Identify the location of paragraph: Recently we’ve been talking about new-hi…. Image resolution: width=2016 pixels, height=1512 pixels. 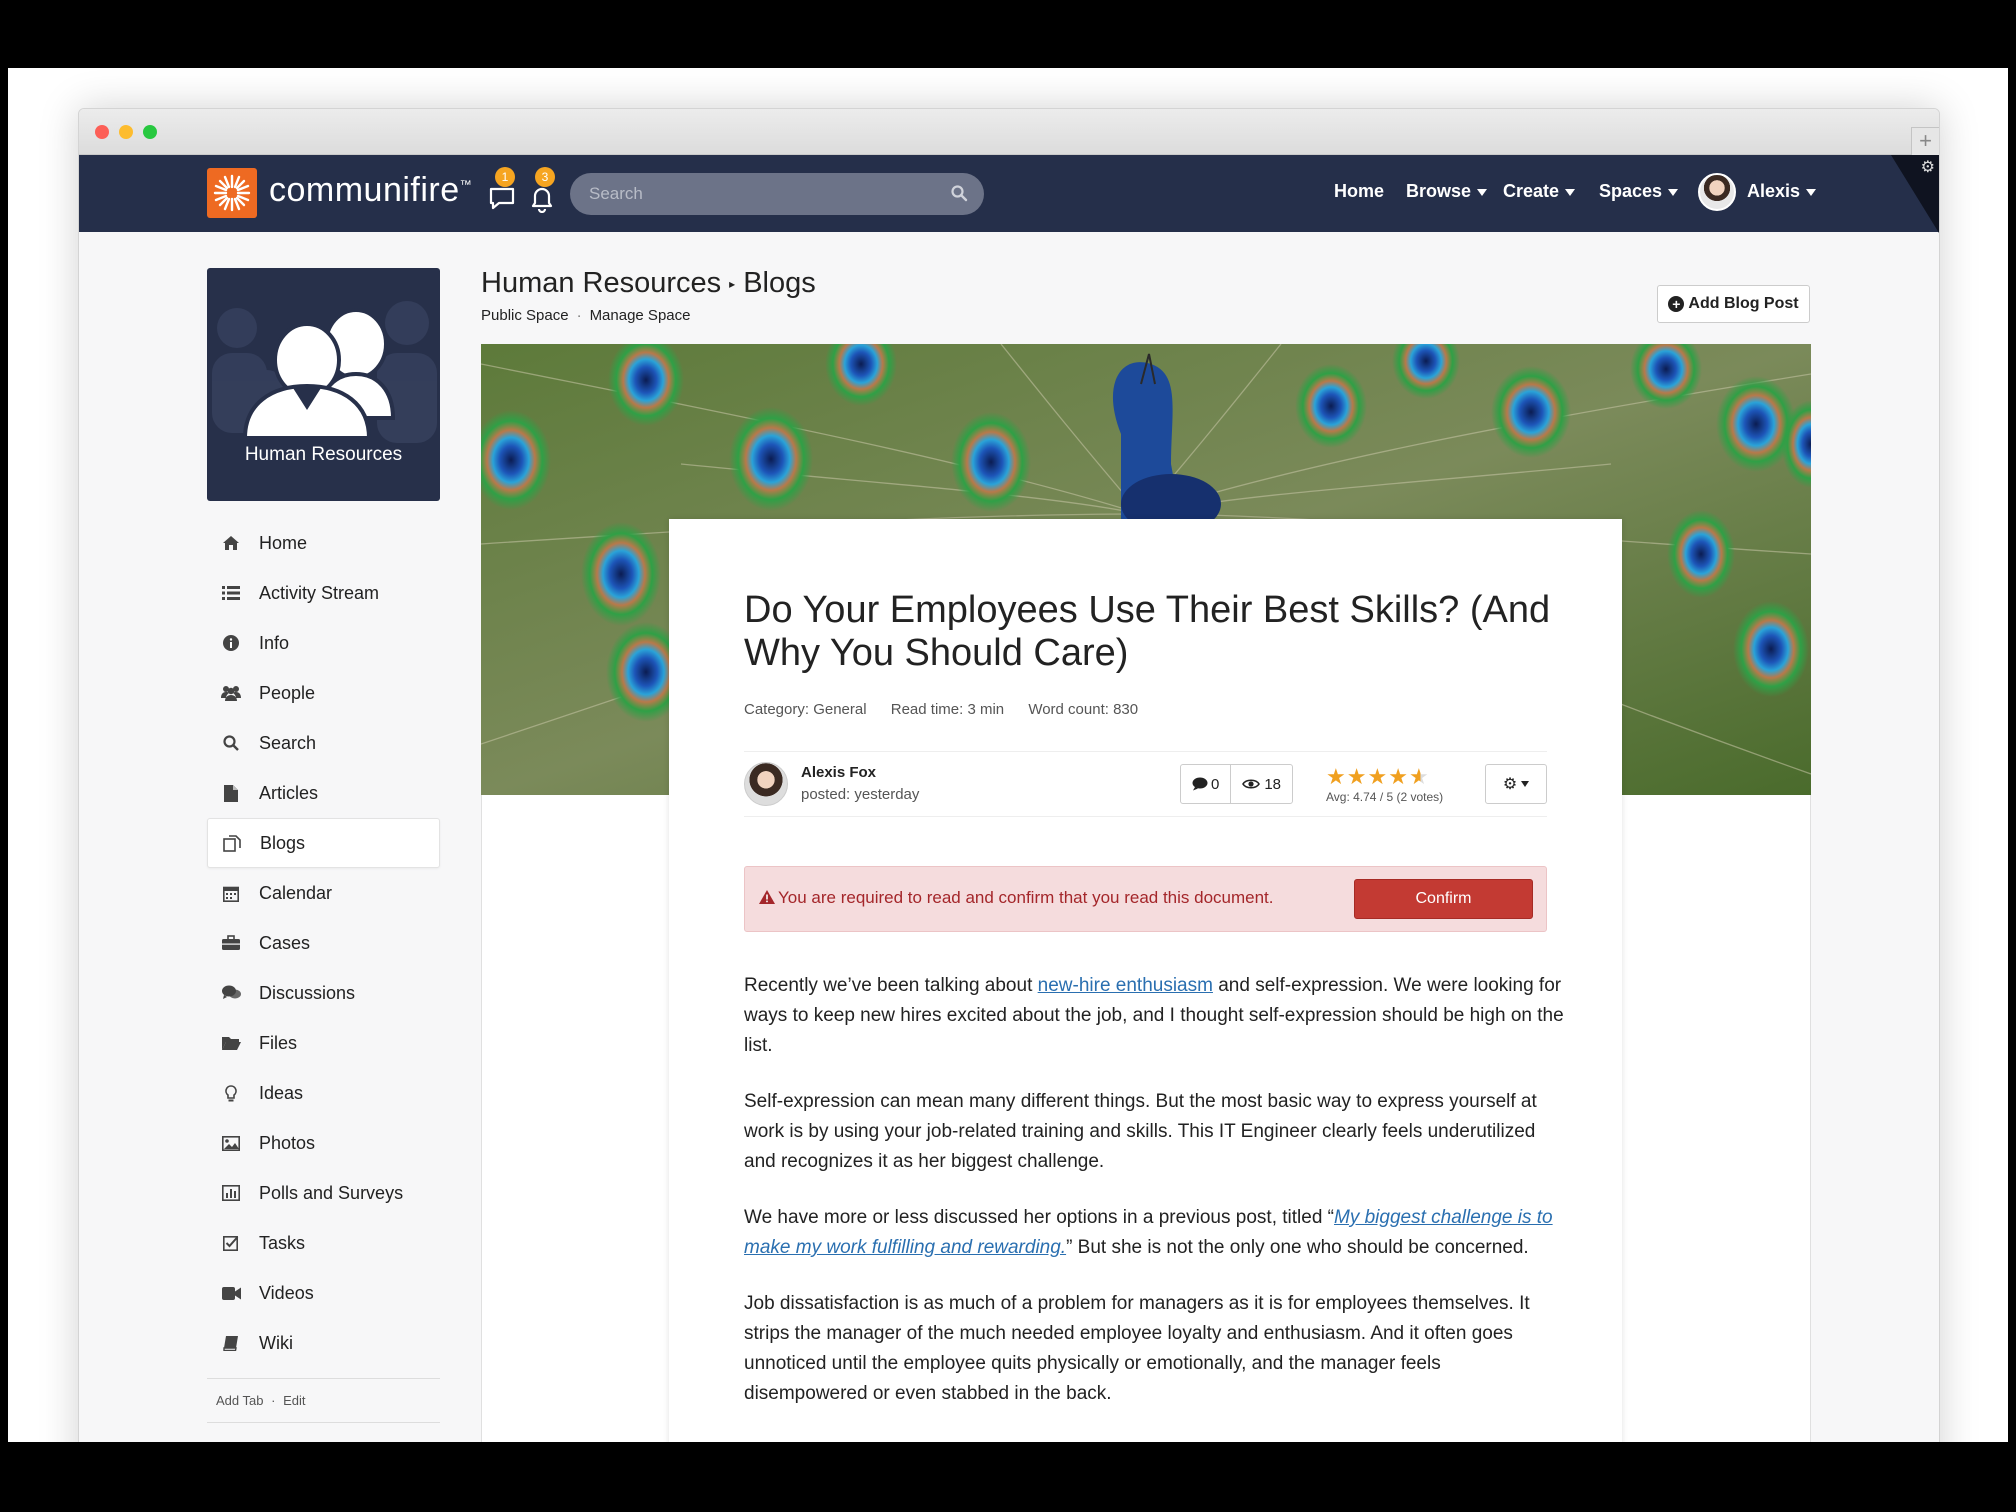
(1154, 1016).